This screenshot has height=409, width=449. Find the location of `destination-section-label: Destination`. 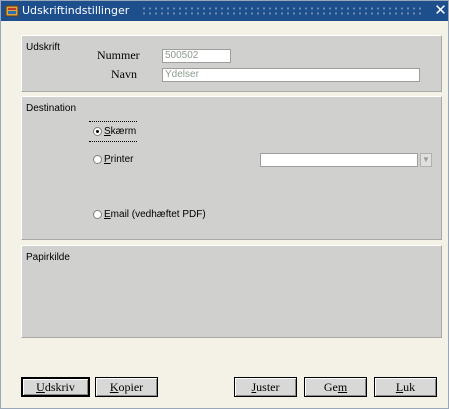

destination-section-label: Destination is located at coordinates (51, 108).